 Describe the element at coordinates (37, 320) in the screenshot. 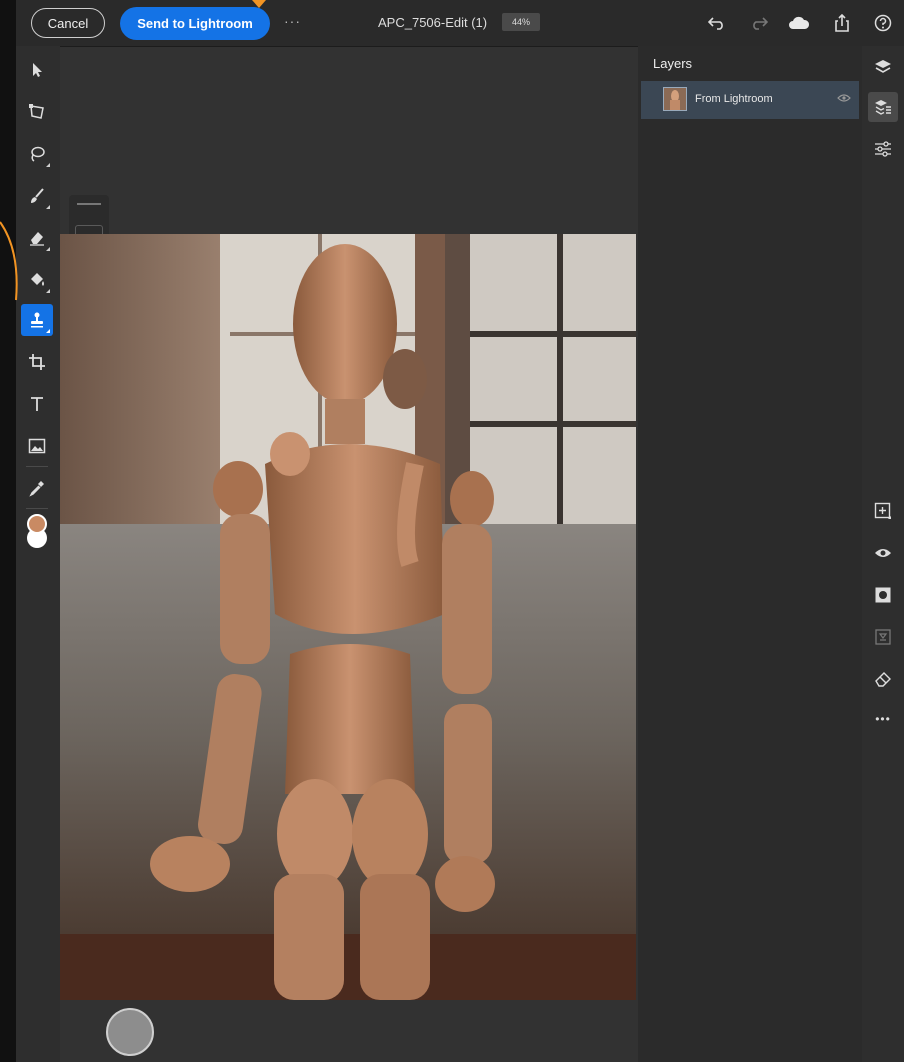

I see `clone-stamp-icon` at that location.